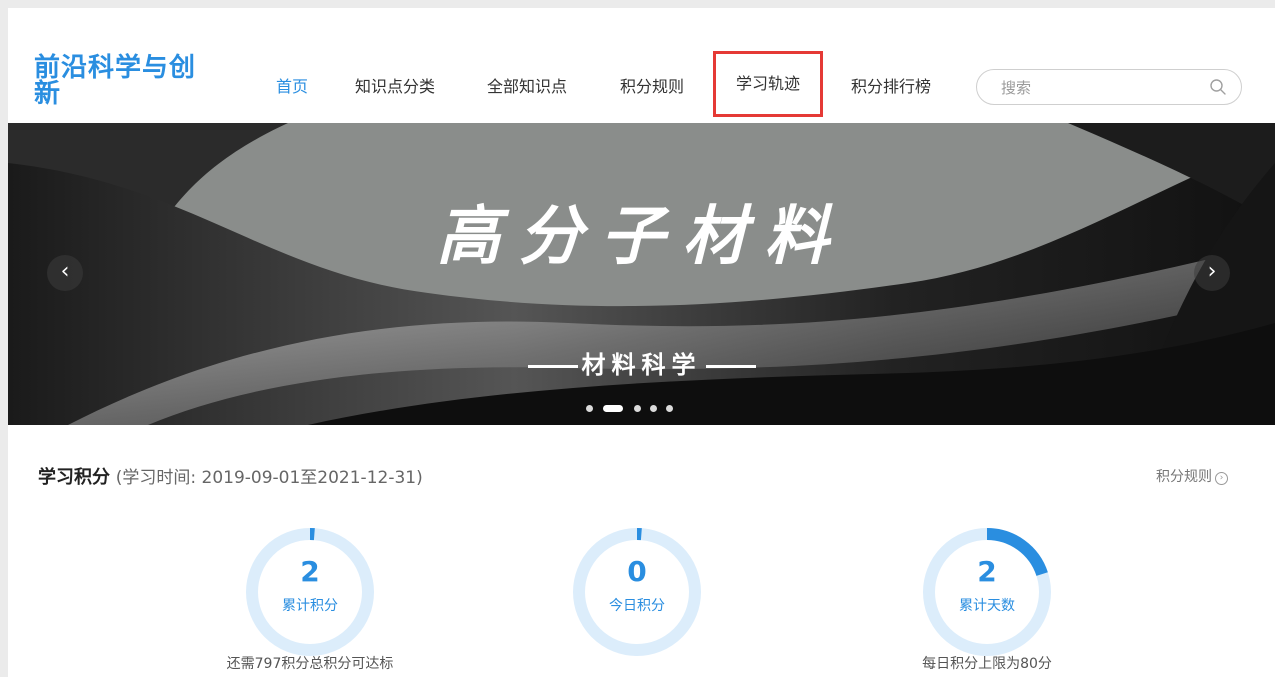 The image size is (1275, 677). Describe the element at coordinates (652, 87) in the screenshot. I see `nav-item-rules: 积分规则` at that location.